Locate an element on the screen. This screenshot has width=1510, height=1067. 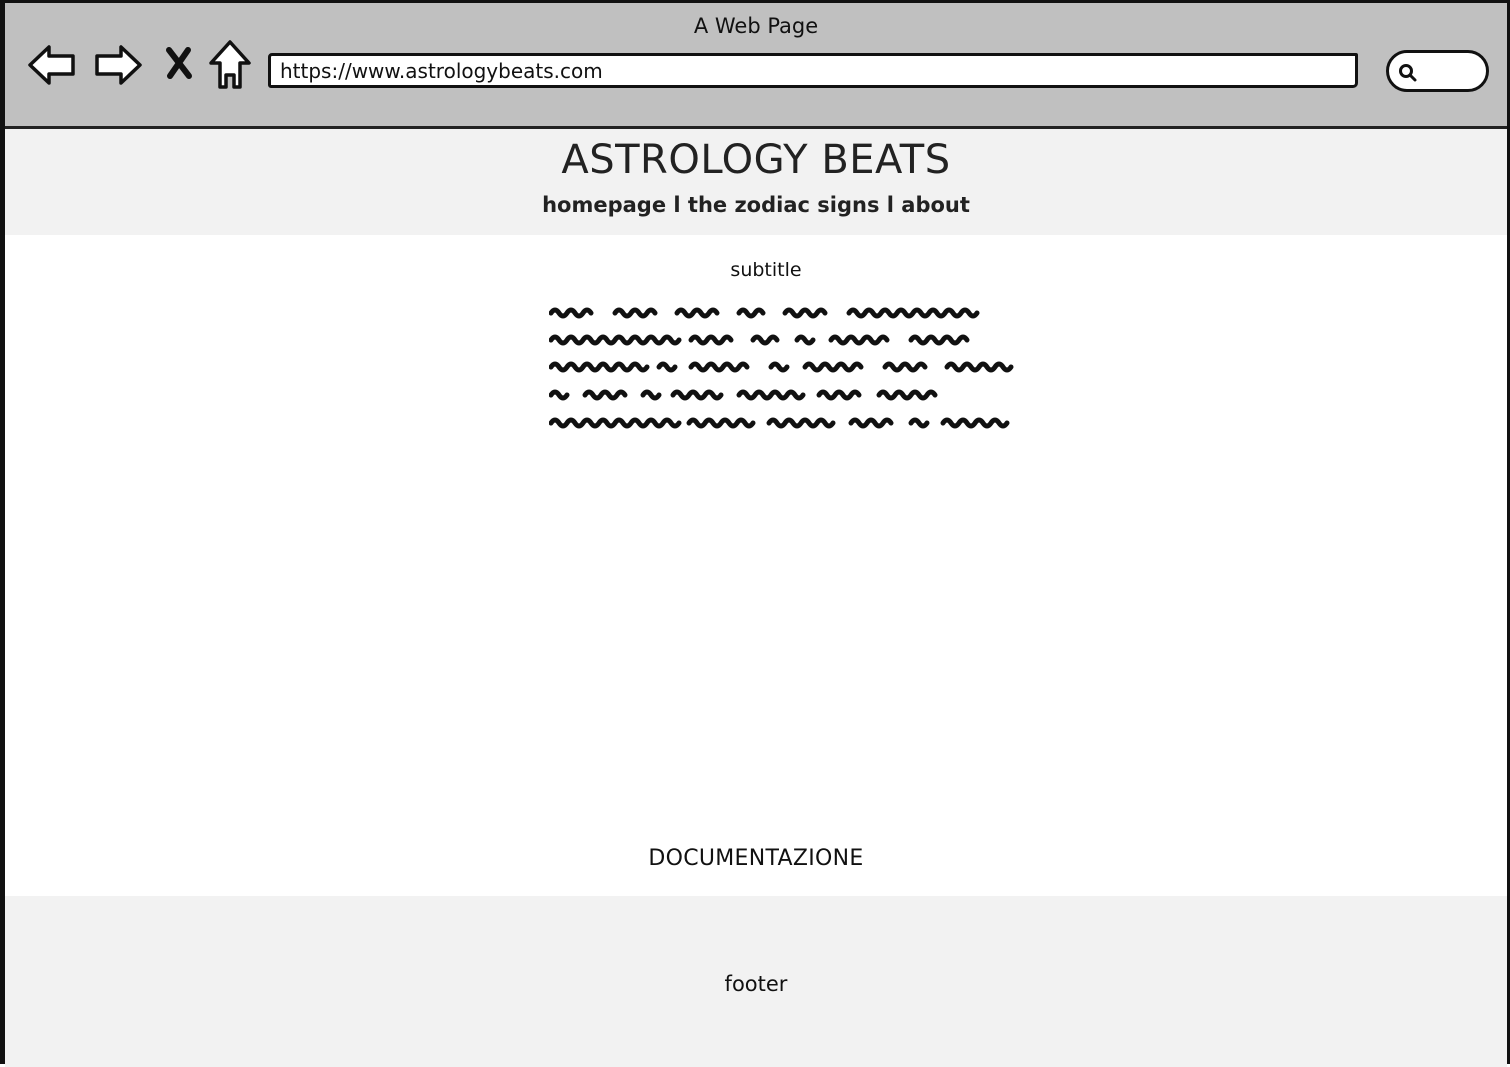
browser-search-field is located at coordinates (1437, 71).